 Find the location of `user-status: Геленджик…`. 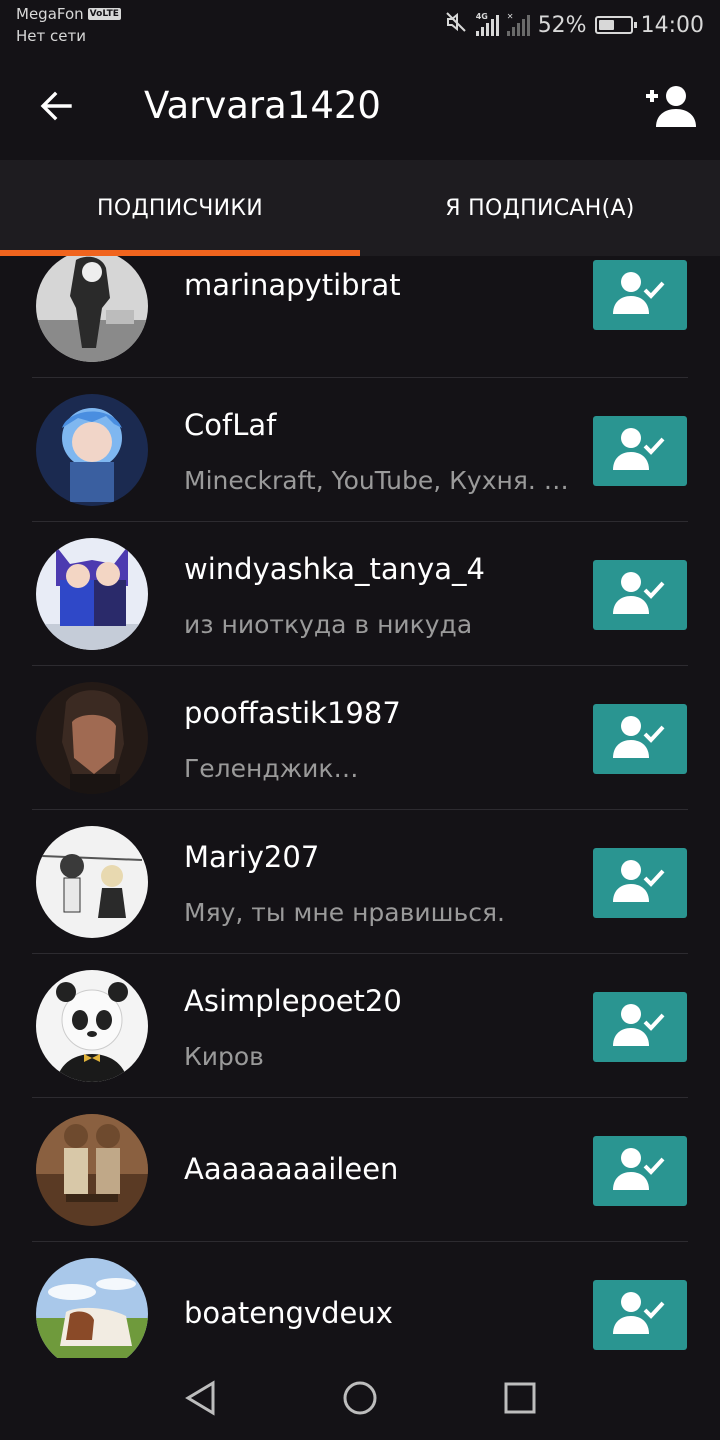

user-status: Геленджик… is located at coordinates (271, 768).